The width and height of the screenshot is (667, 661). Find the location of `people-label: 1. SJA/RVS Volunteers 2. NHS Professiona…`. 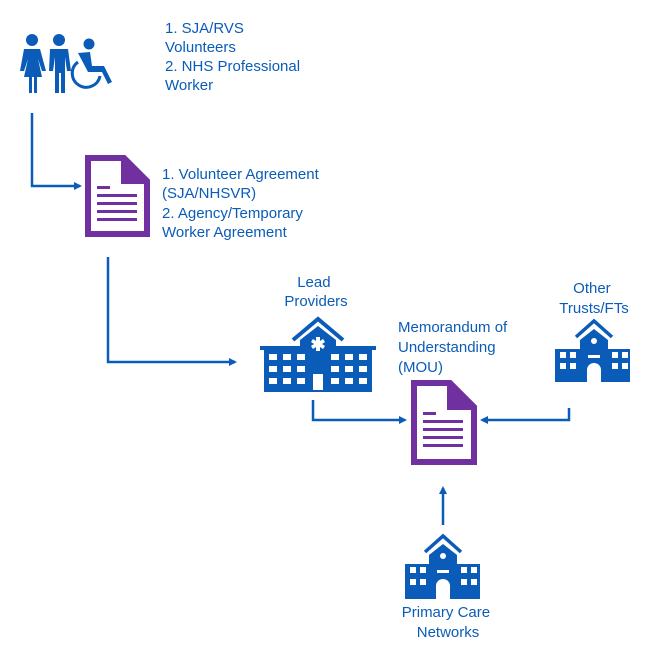

people-label: 1. SJA/RVS Volunteers 2. NHS Professiona… is located at coordinates (234, 57).